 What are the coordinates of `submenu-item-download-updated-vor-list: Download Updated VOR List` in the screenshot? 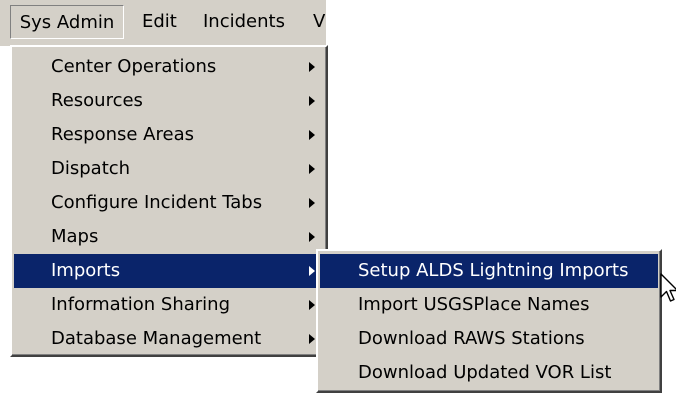 It's located at (489, 373).